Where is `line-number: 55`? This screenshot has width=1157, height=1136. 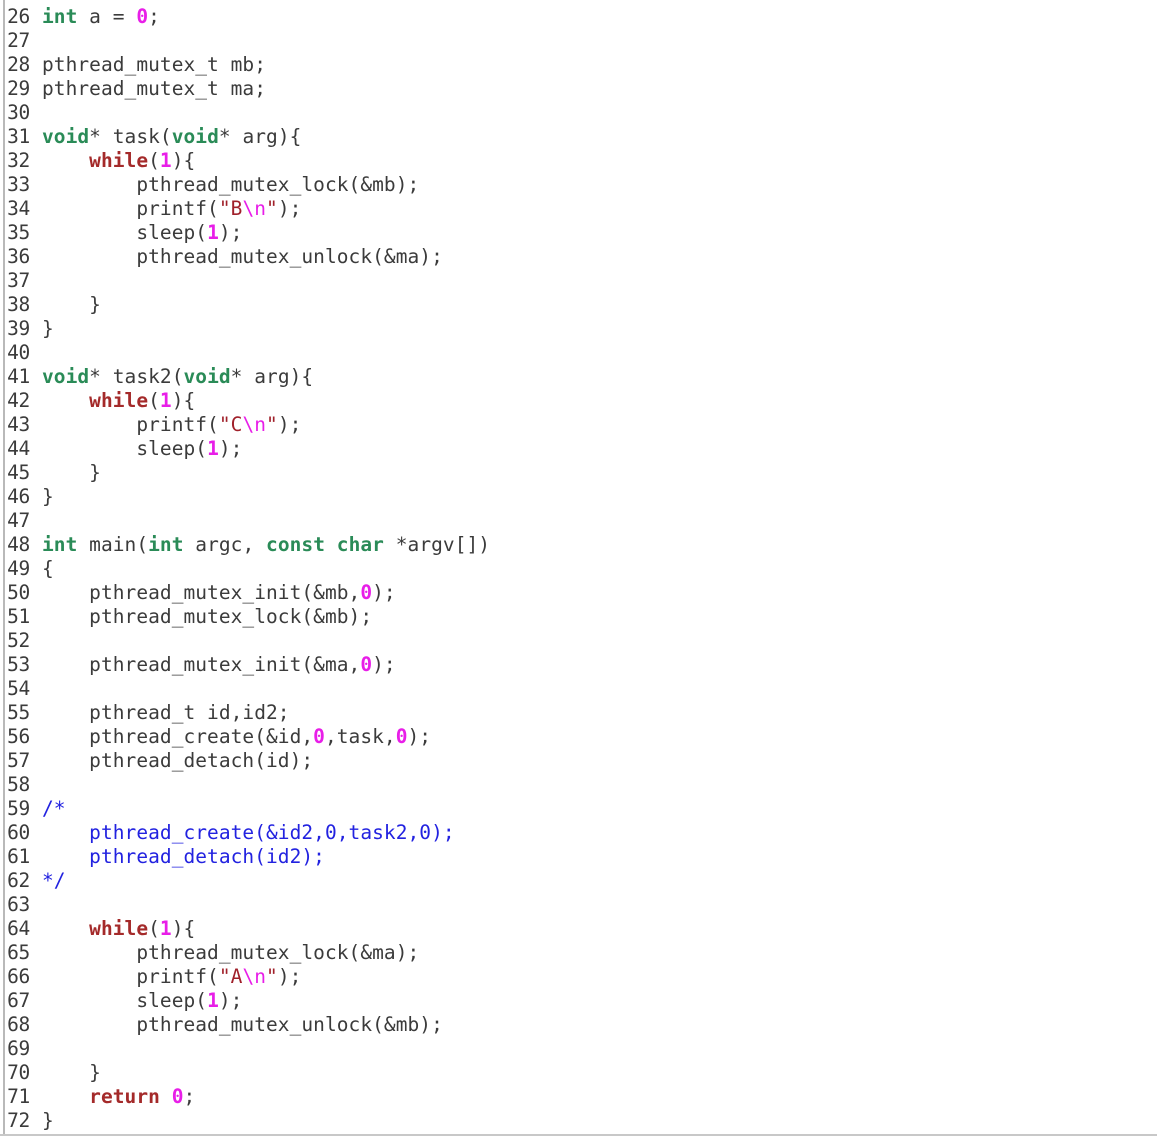 line-number: 55 is located at coordinates (18, 712).